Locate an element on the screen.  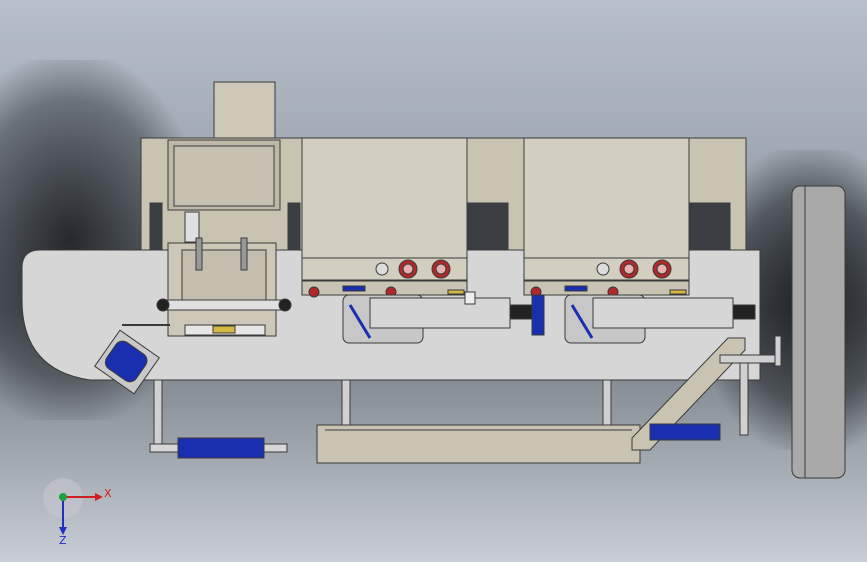
coordinate-triad: X Z is located at coordinates (77, 512).